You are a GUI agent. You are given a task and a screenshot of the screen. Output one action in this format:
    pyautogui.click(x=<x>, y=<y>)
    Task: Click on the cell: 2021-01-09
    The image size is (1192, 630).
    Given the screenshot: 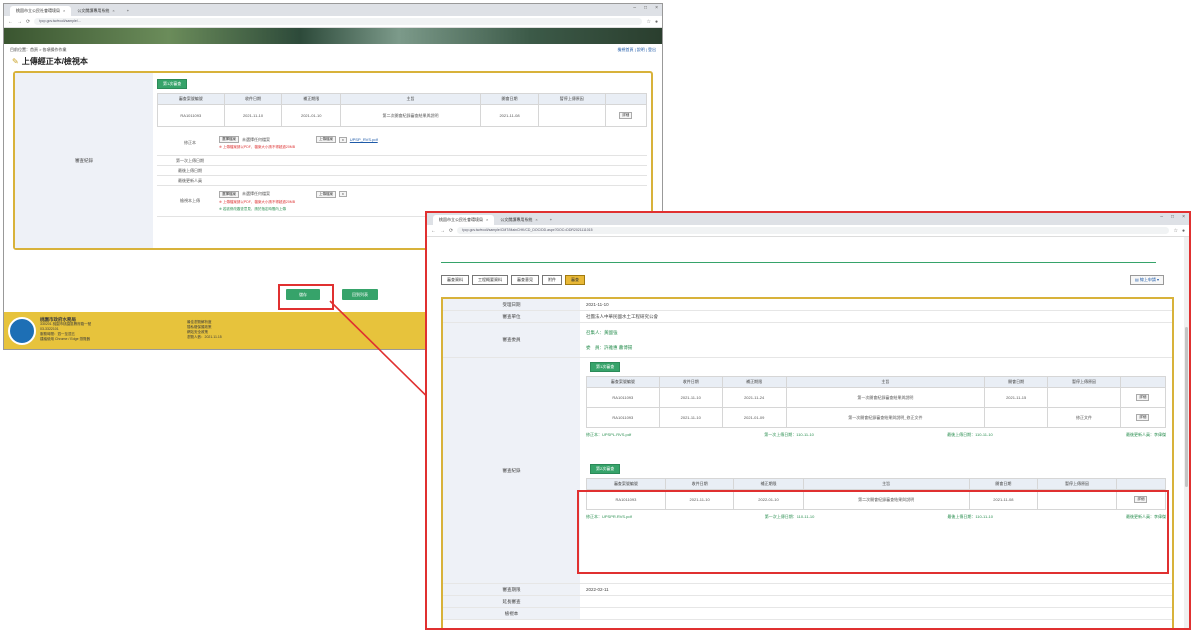 What is the action you would take?
    pyautogui.click(x=754, y=417)
    